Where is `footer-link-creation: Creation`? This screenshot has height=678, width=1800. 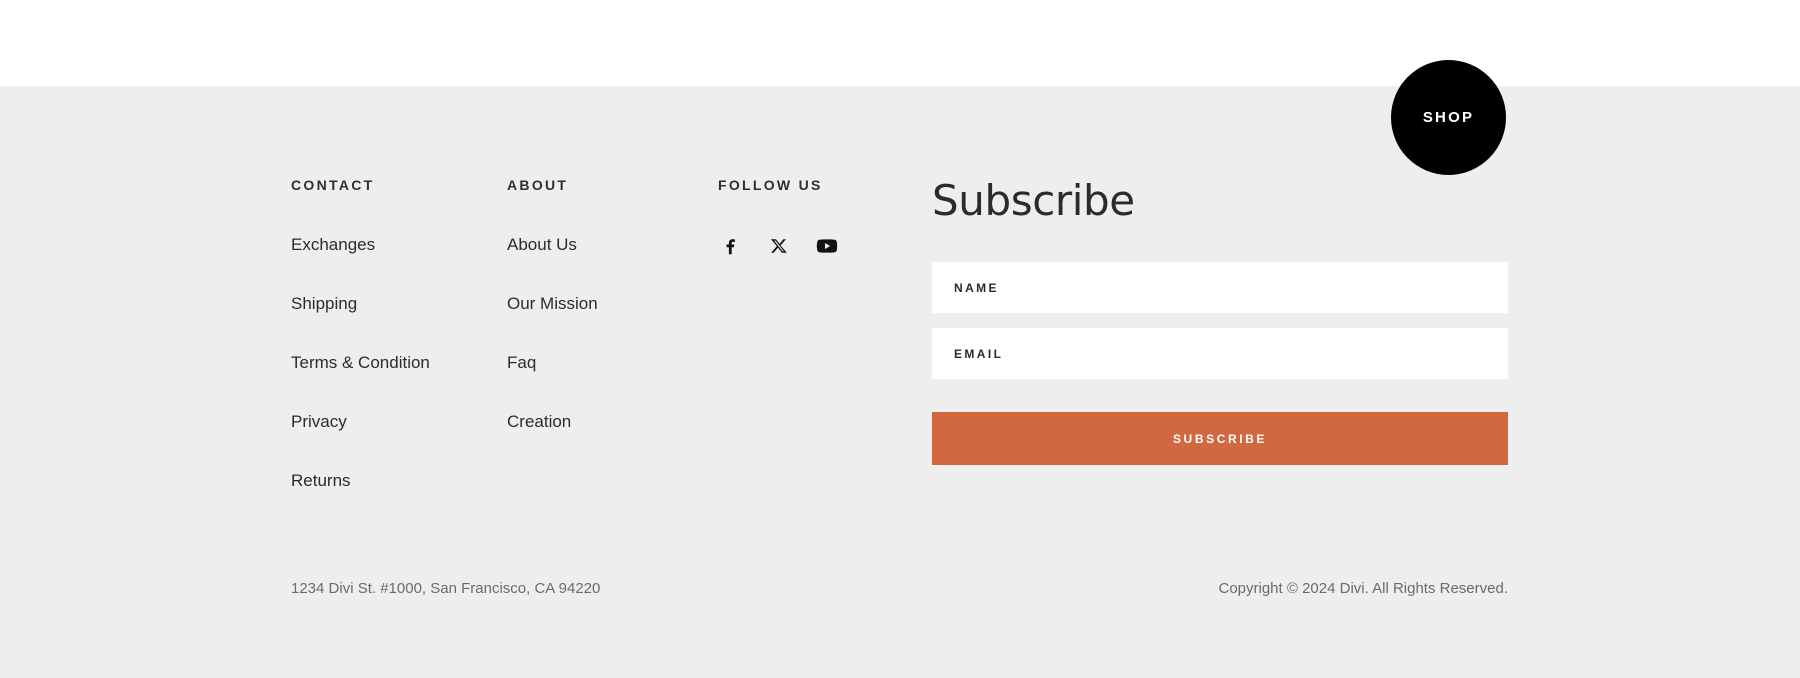
footer-link-creation: Creation is located at coordinates (539, 422).